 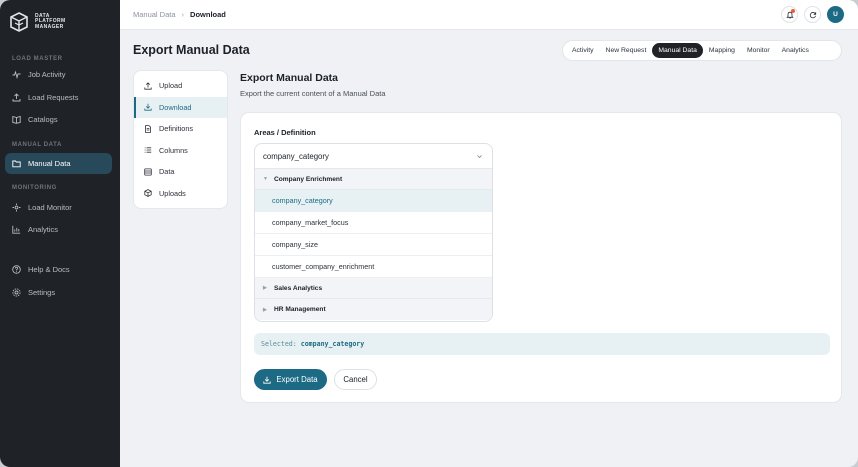 I want to click on top-actions: U, so click(x=812, y=14).